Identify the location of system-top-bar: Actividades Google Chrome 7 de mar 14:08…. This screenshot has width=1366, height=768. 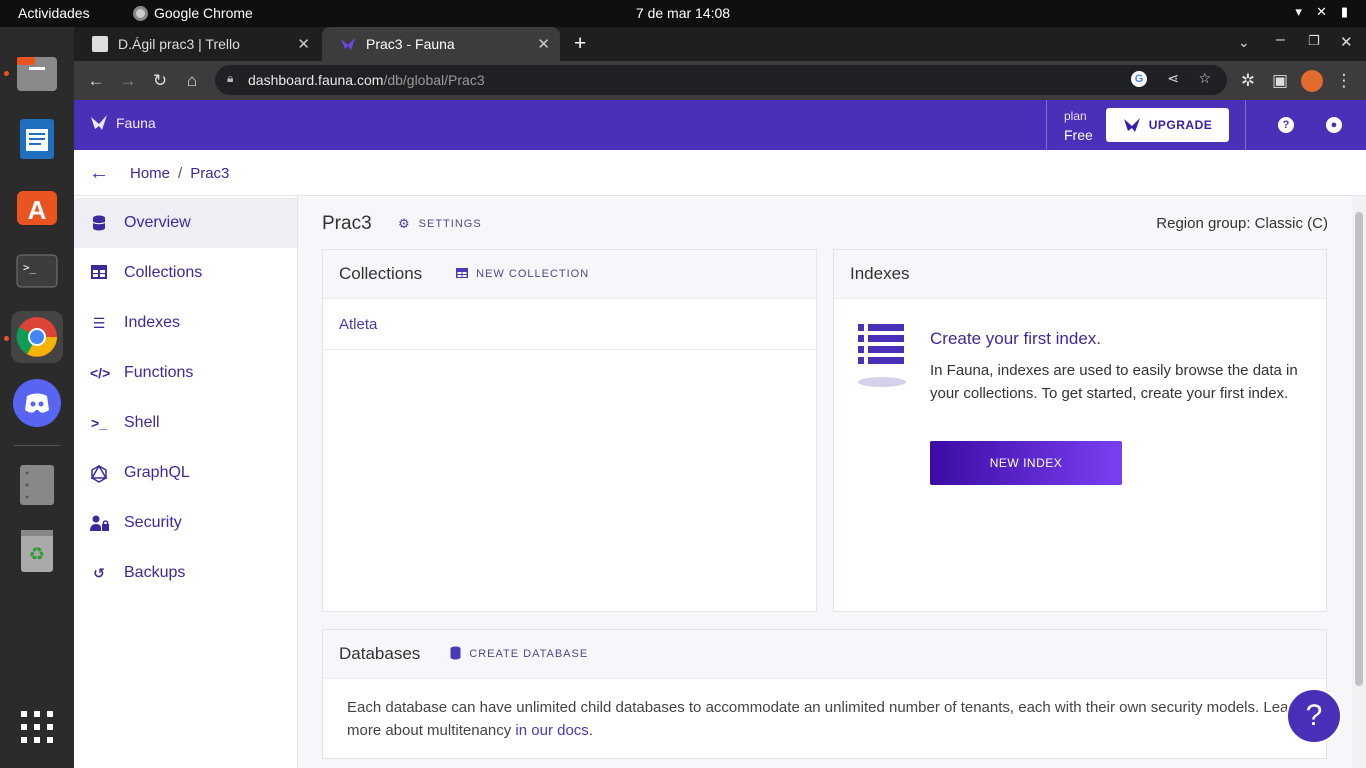
(683, 13).